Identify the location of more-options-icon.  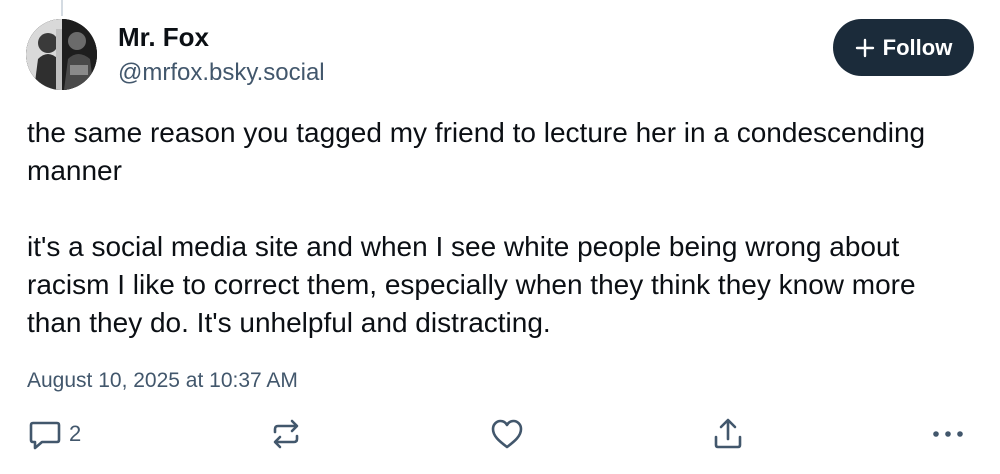
(948, 434).